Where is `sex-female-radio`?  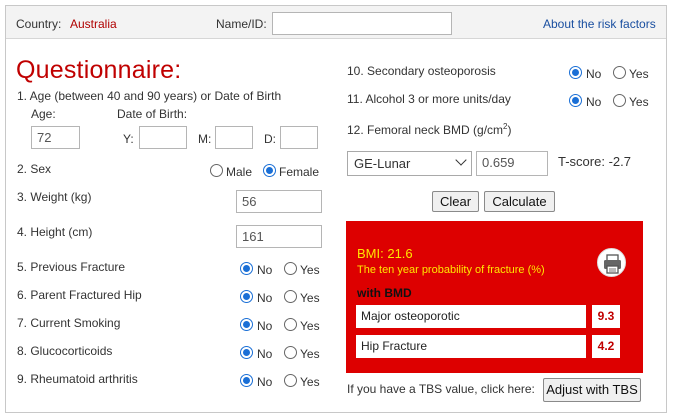
sex-female-radio is located at coordinates (269, 170).